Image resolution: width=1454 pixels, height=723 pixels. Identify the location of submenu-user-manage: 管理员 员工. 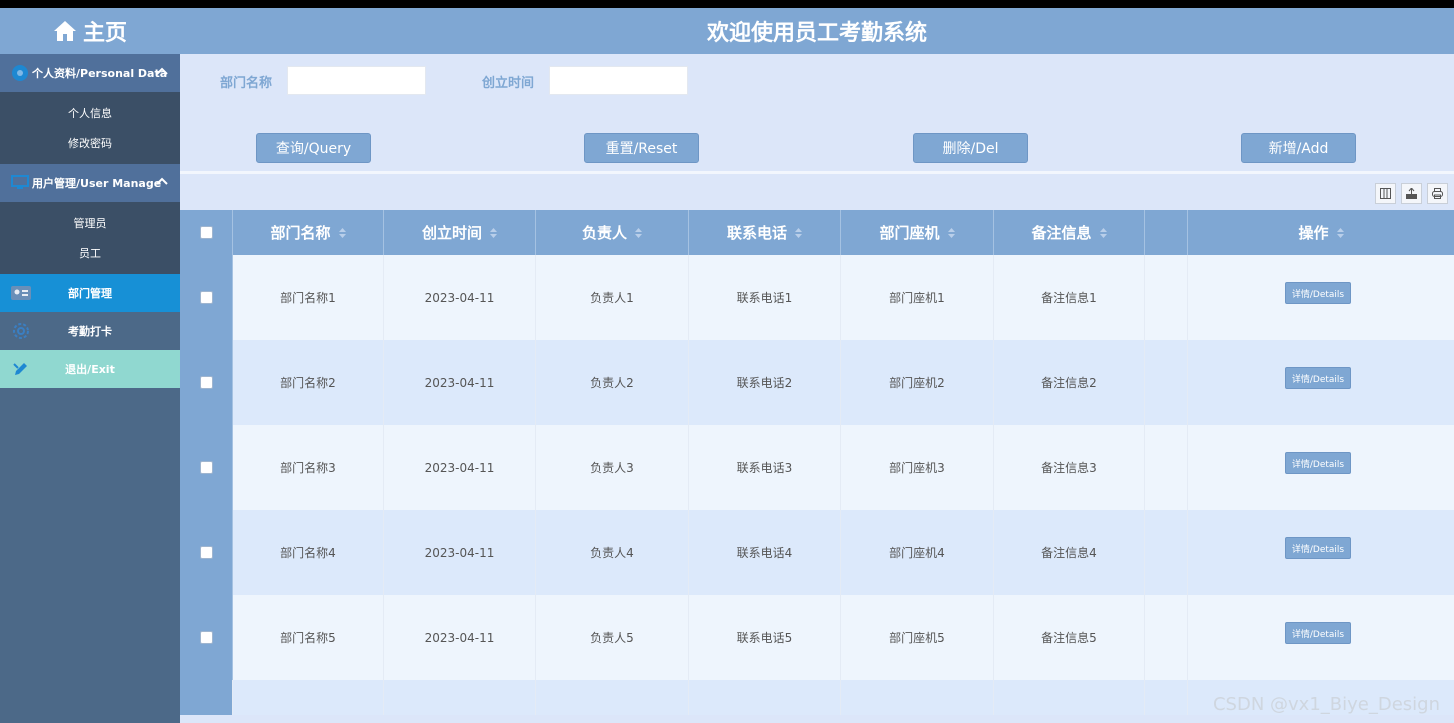
(90, 238).